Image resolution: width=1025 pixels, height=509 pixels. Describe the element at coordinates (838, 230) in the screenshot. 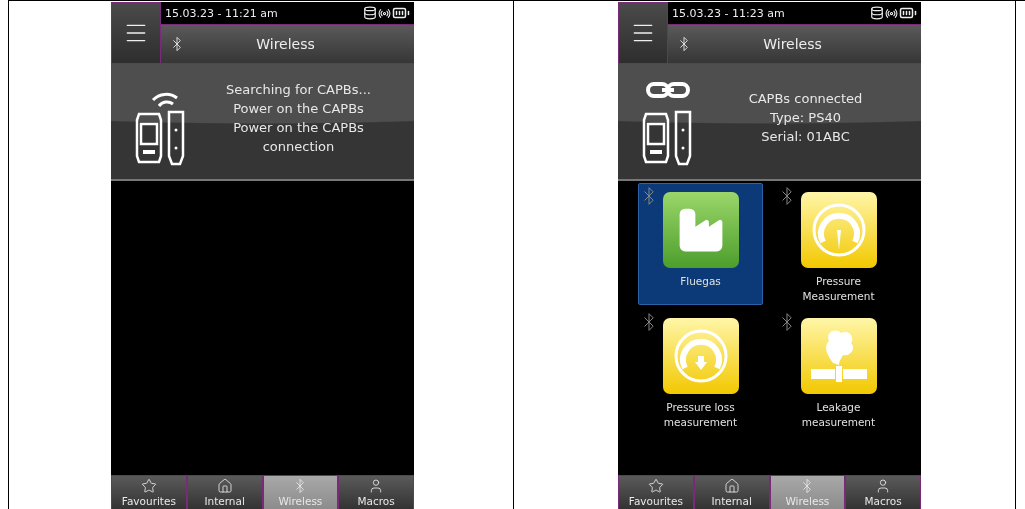

I see `gauge-icon` at that location.